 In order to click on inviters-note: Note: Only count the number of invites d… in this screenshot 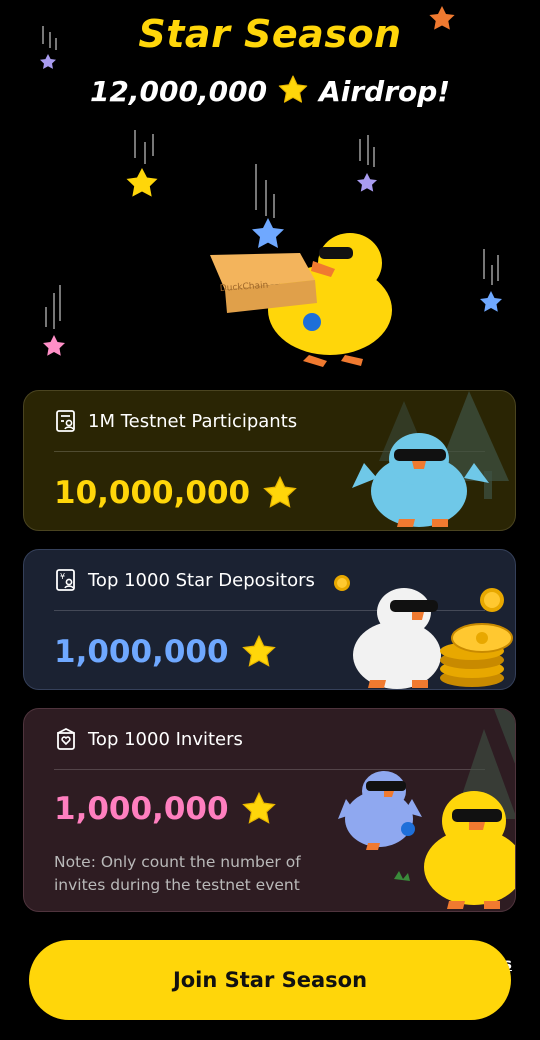, I will do `click(177, 873)`.